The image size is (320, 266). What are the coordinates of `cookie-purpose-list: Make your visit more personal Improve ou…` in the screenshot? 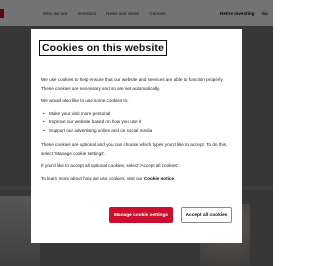 It's located at (139, 123).